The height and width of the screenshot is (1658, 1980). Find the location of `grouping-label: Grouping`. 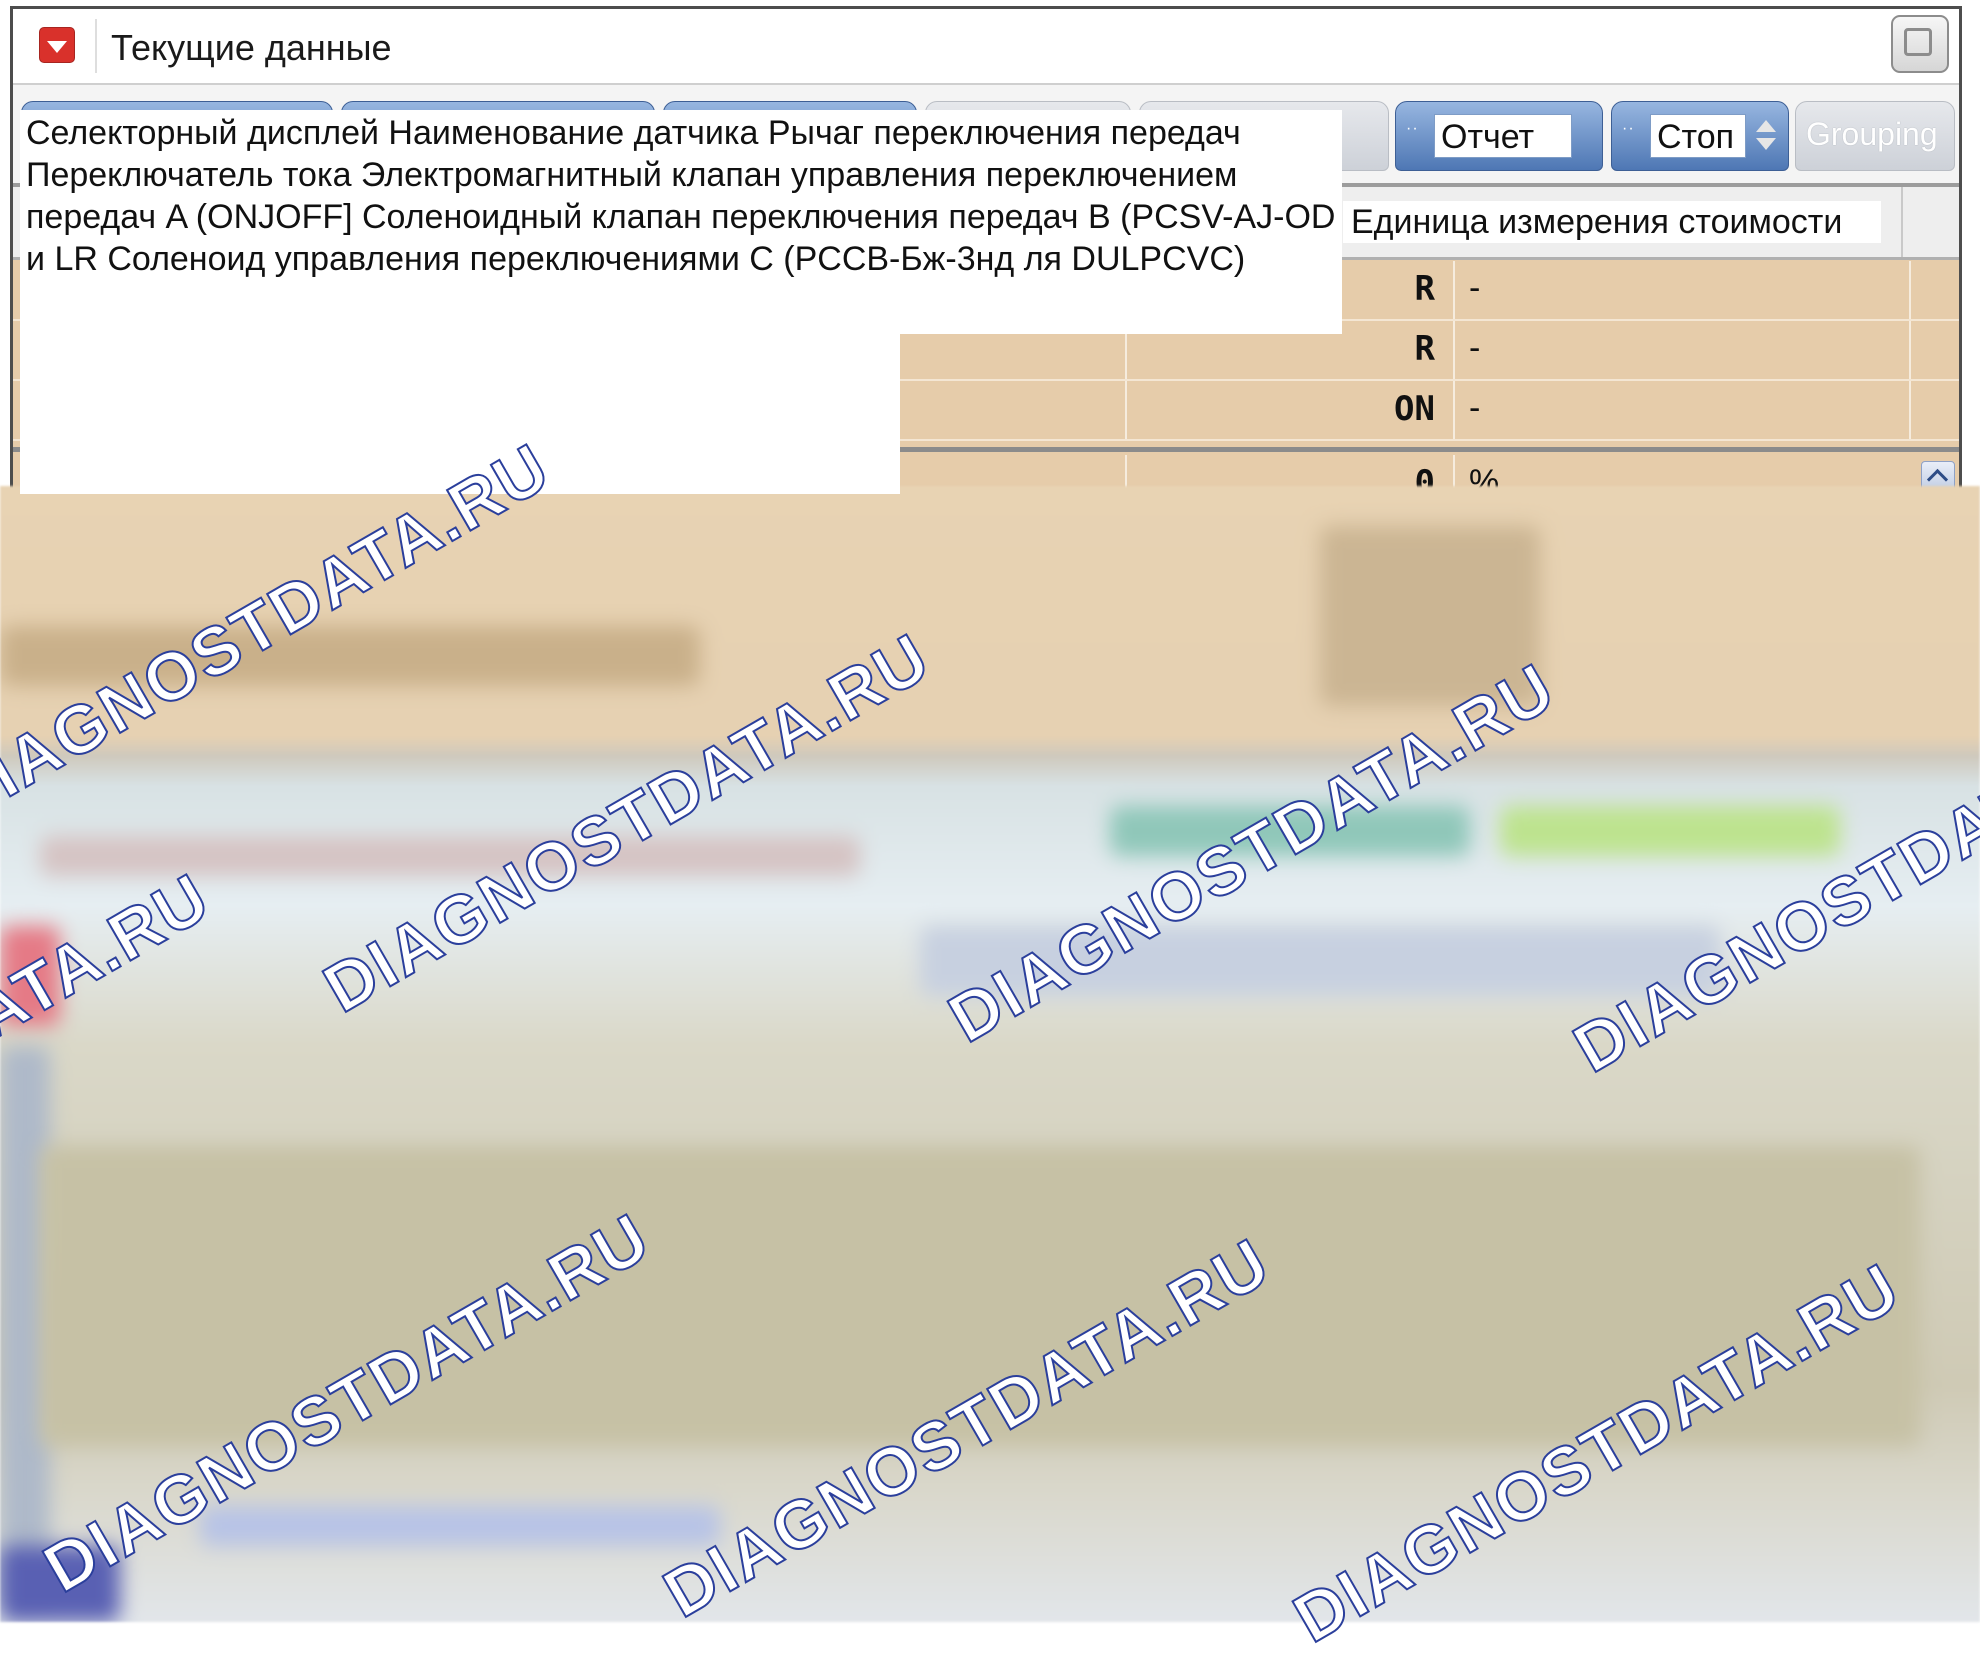

grouping-label: Grouping is located at coordinates (1872, 134).